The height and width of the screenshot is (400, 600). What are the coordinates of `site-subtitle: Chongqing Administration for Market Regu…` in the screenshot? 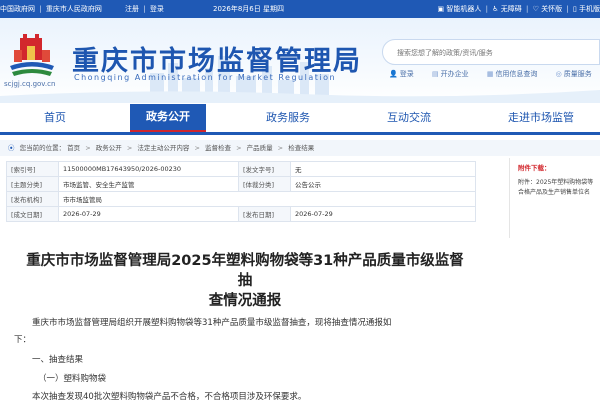 It's located at (205, 77).